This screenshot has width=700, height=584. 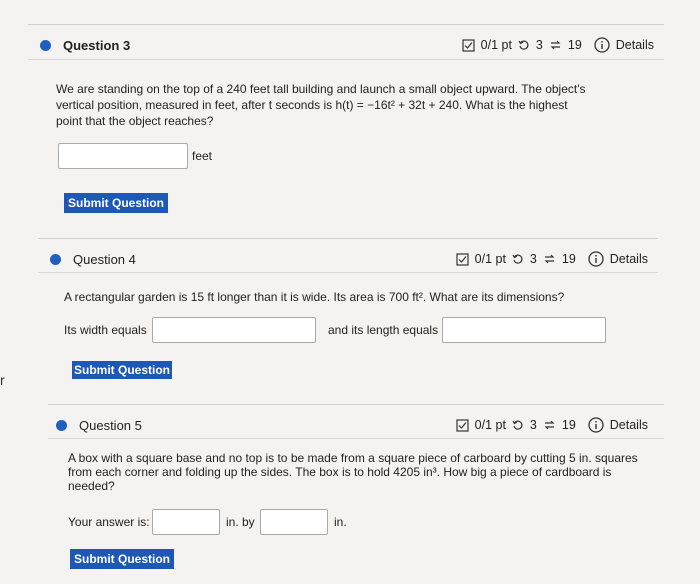 I want to click on length-label: and its length equals, so click(x=383, y=330).